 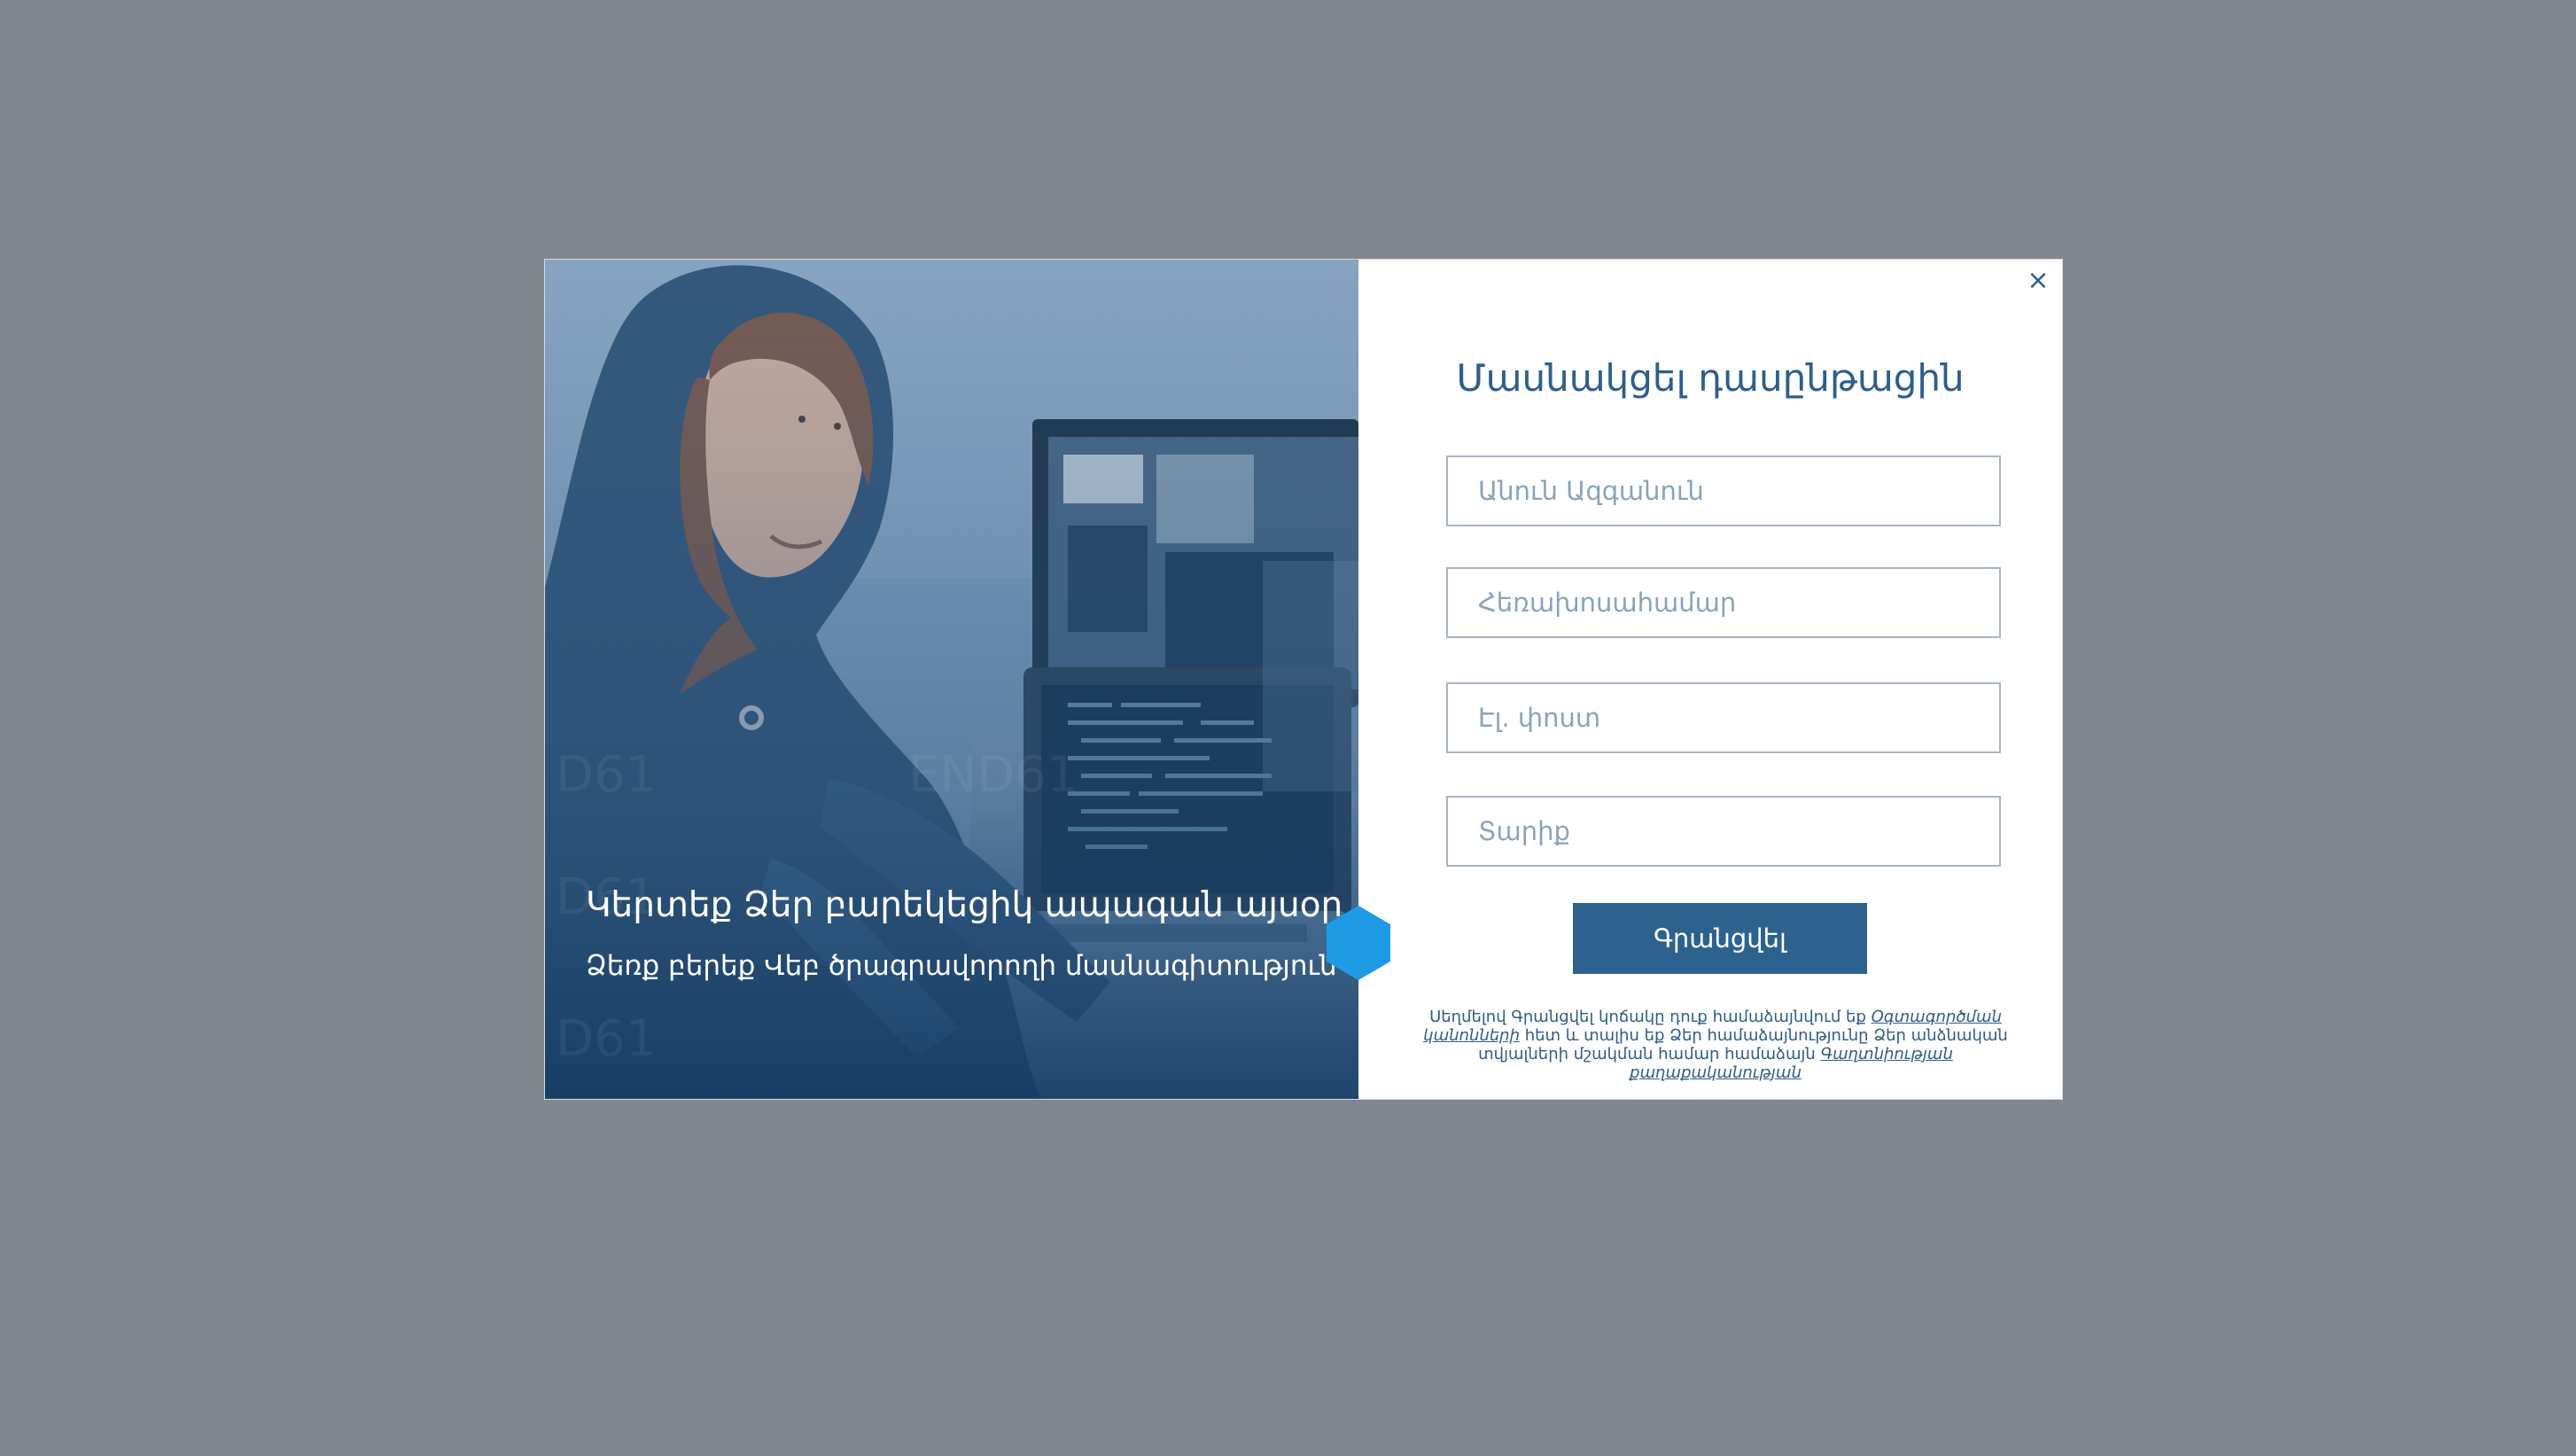 I want to click on form-title: Մասնակցել դասընթացին, so click(x=1711, y=378).